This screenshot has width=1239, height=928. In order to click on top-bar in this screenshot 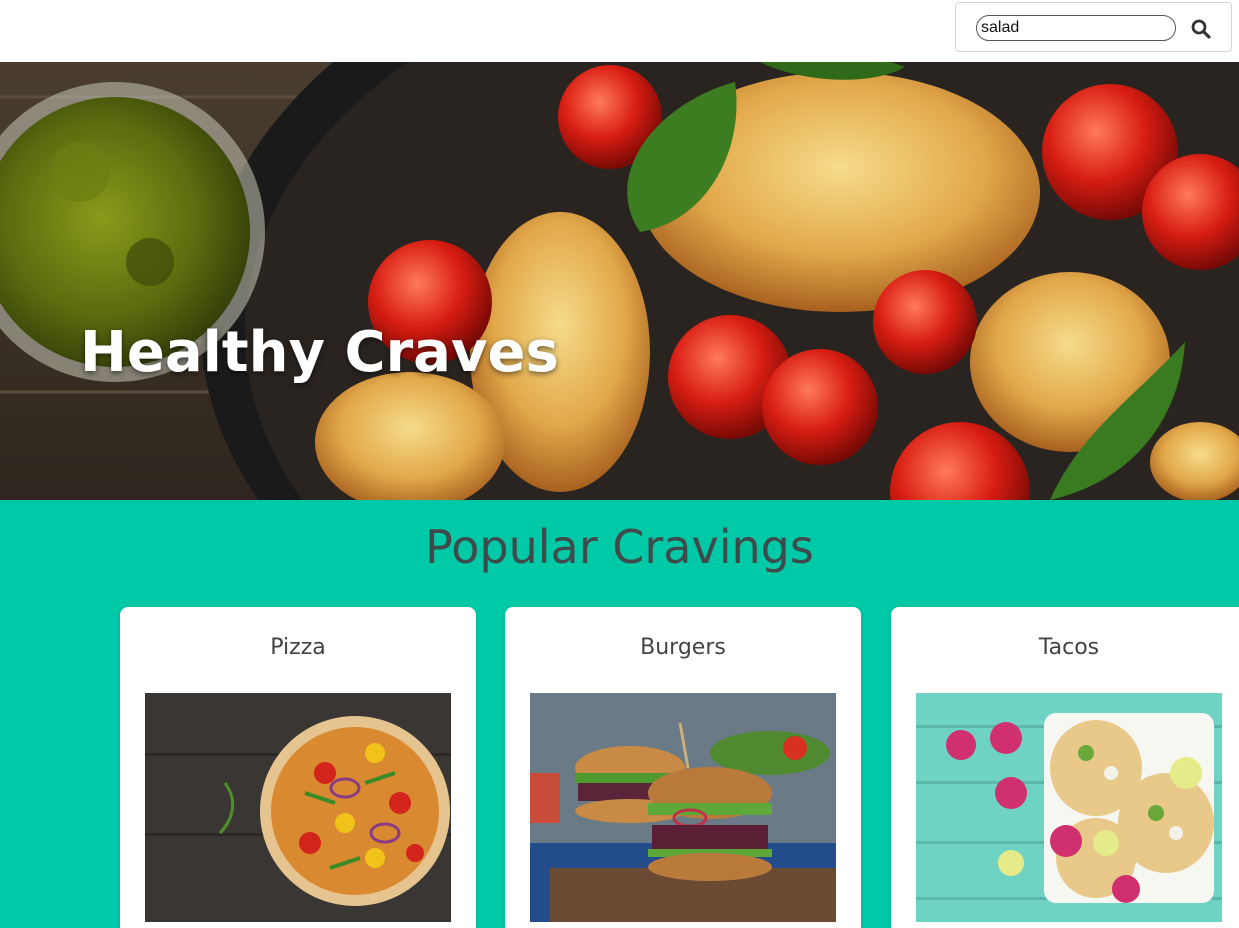, I will do `click(619, 31)`.